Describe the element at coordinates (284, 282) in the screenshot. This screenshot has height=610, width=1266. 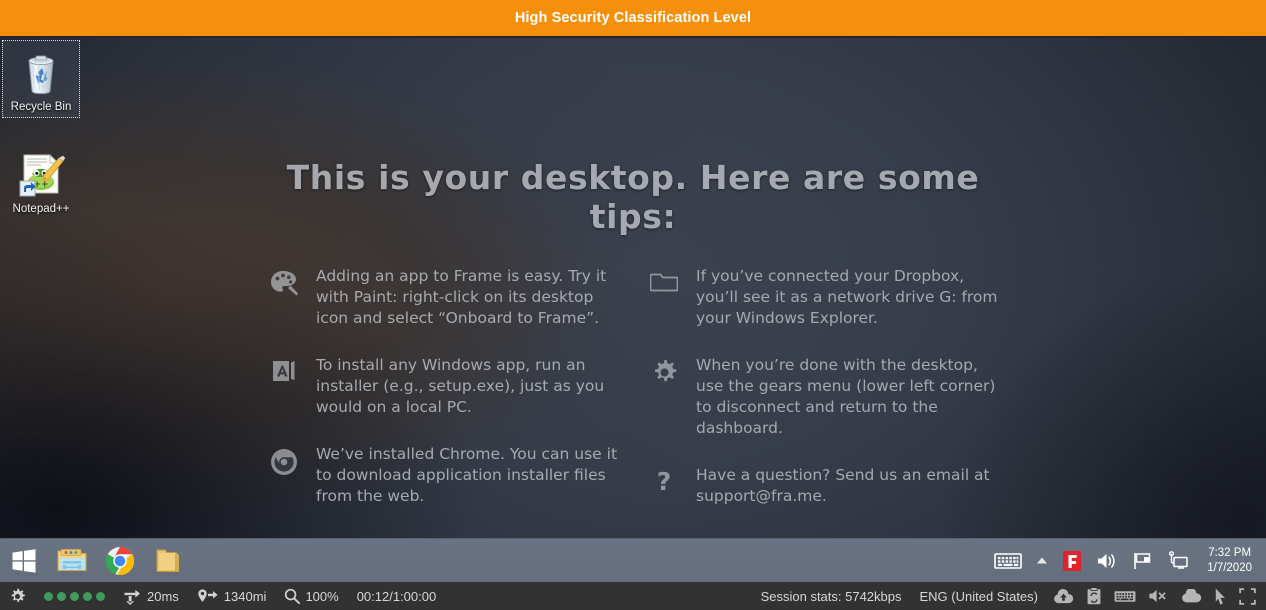
I see `paint-palette-icon` at that location.